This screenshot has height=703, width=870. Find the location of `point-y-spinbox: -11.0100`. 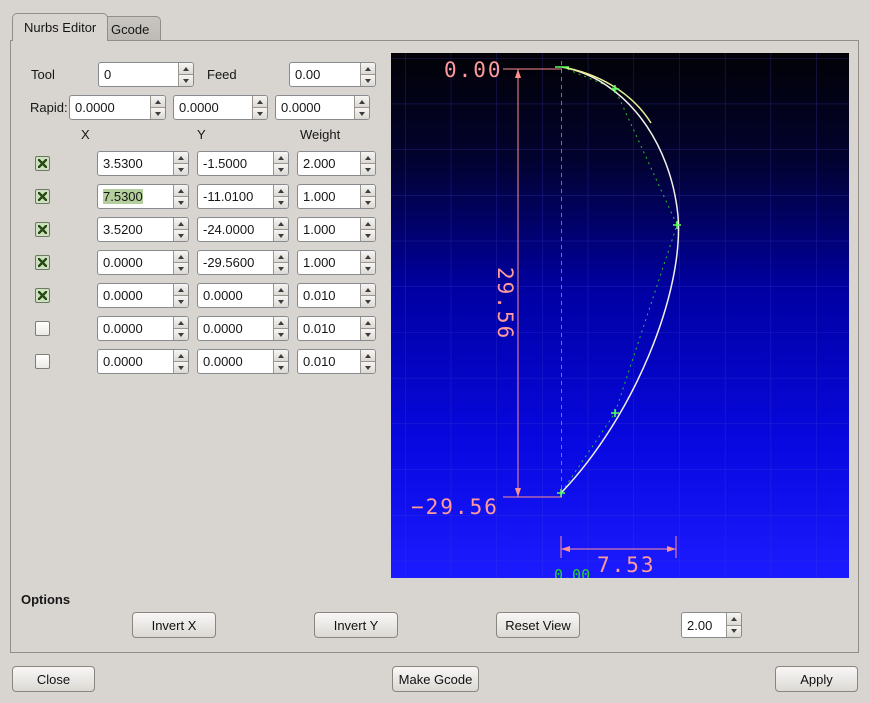

point-y-spinbox: -11.0100 is located at coordinates (243, 196).